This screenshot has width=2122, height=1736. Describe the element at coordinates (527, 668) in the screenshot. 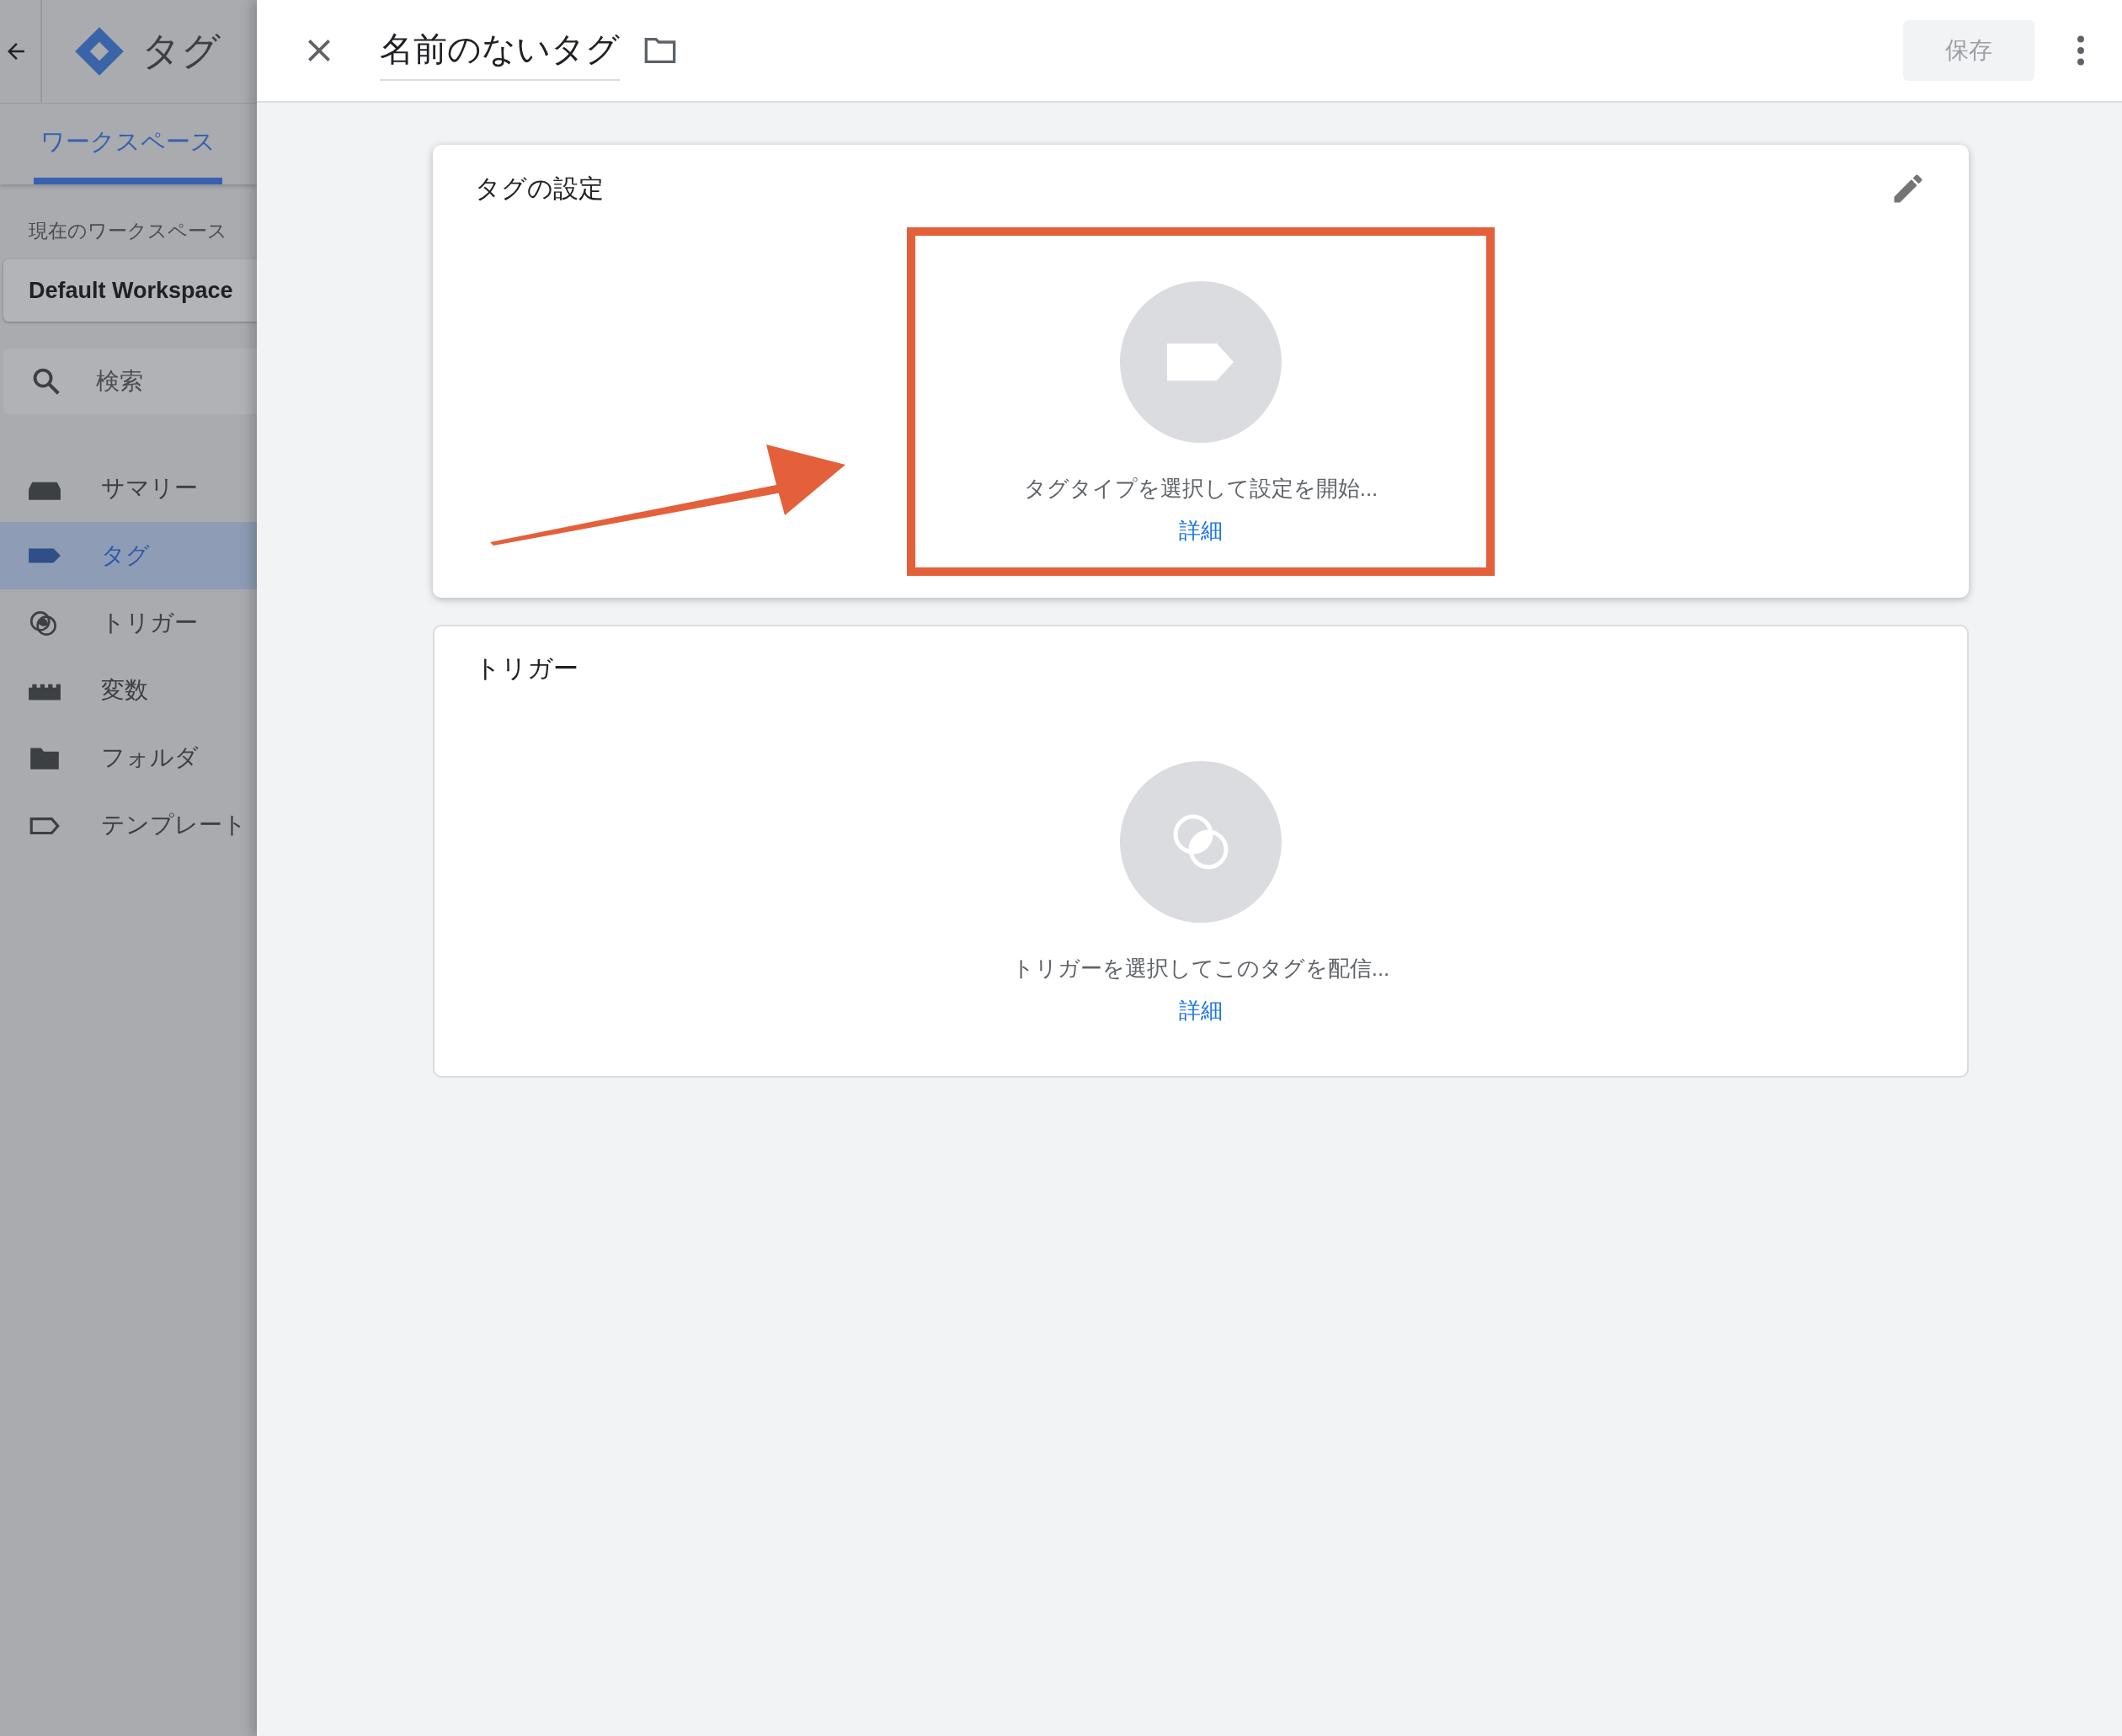

I see `card-title: トリガー` at that location.